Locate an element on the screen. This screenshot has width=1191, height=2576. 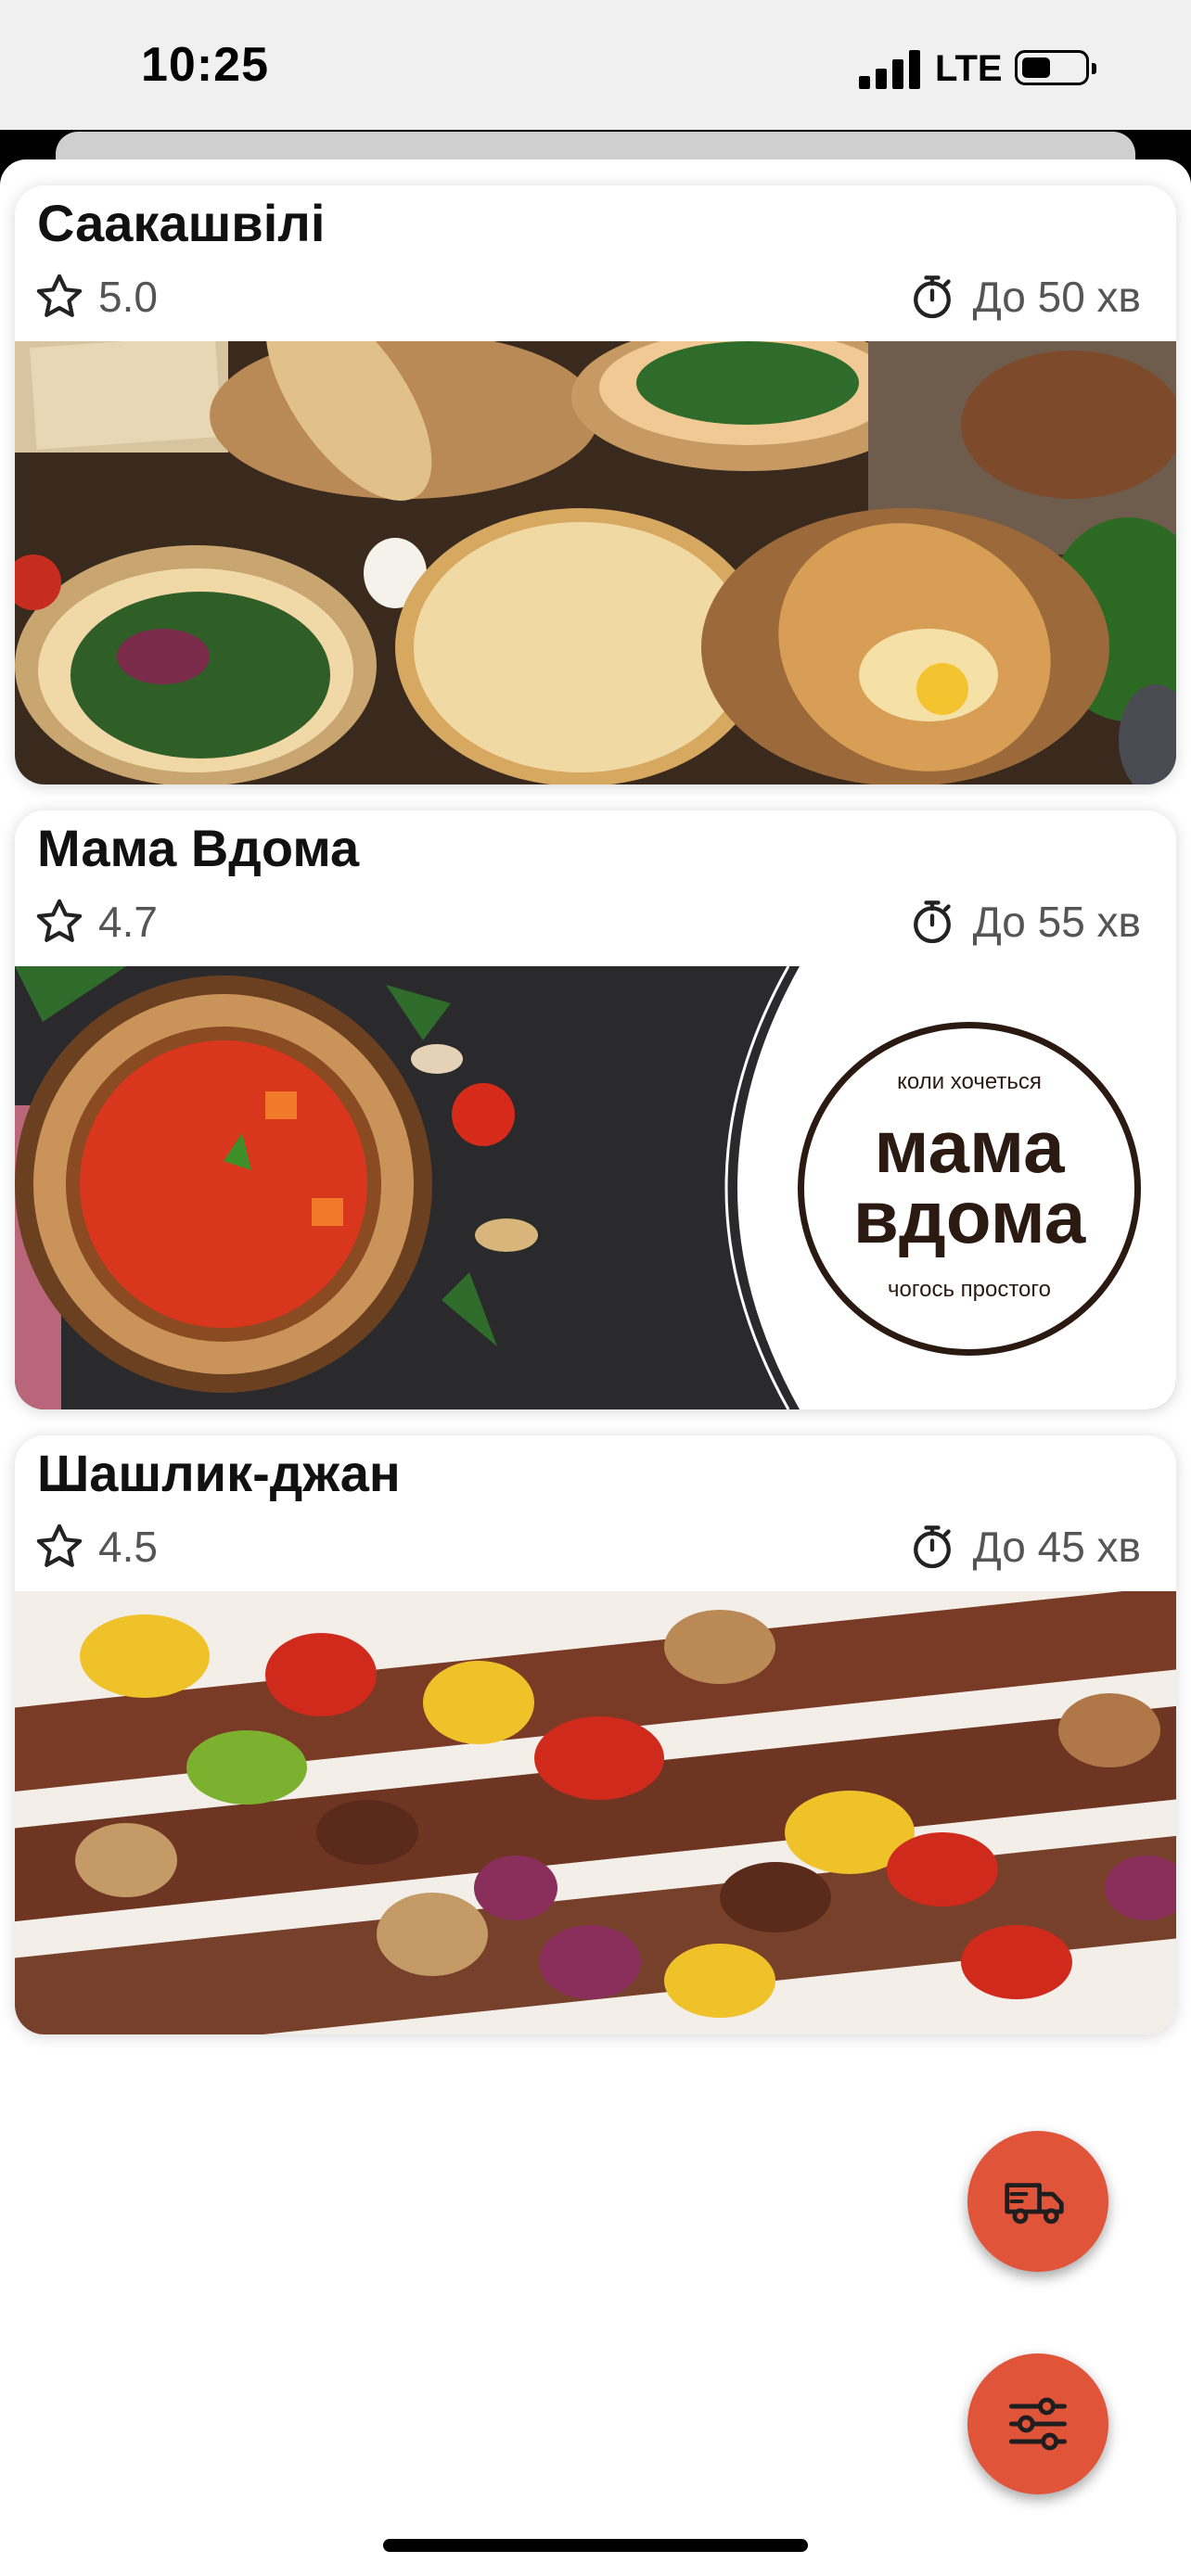
rating-value: 4.7 is located at coordinates (128, 922).